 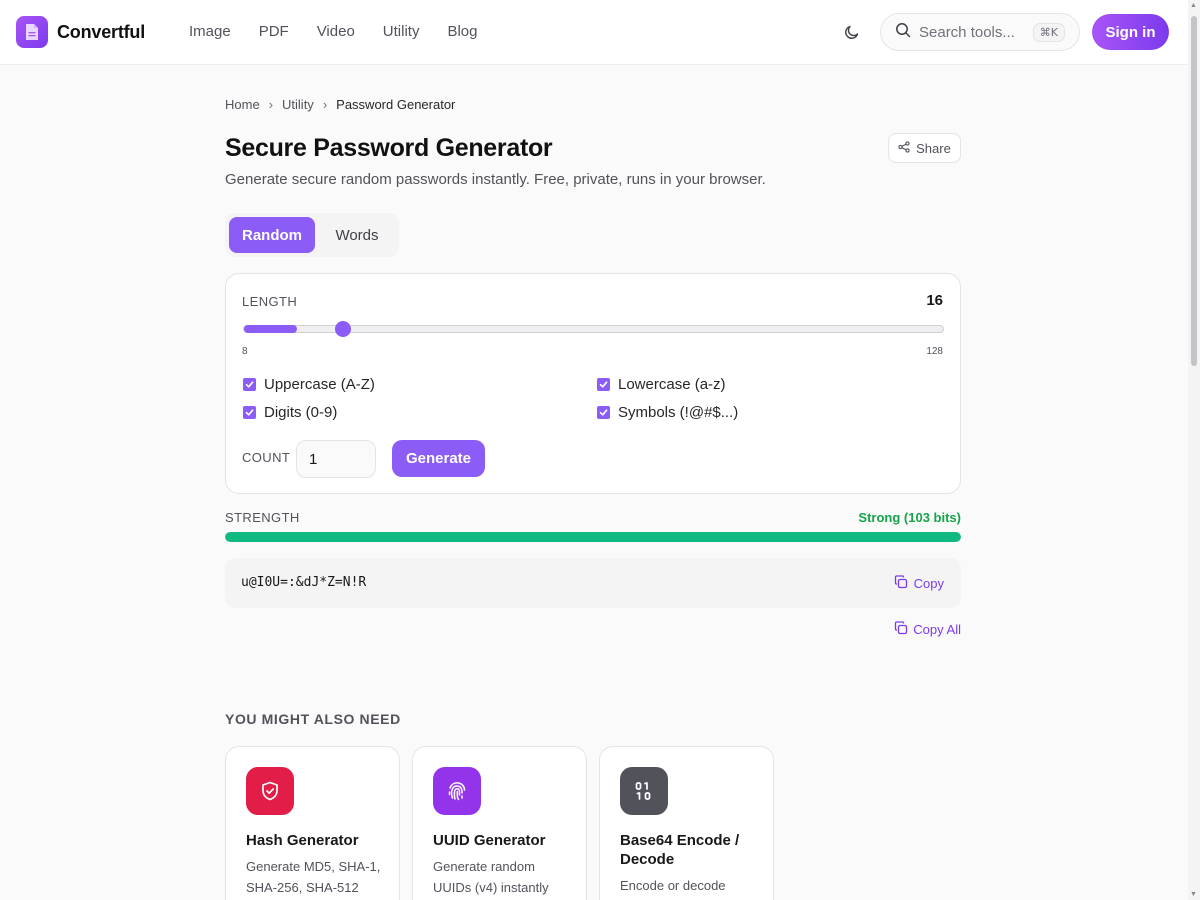 I want to click on nav-video: Video, so click(x=336, y=31).